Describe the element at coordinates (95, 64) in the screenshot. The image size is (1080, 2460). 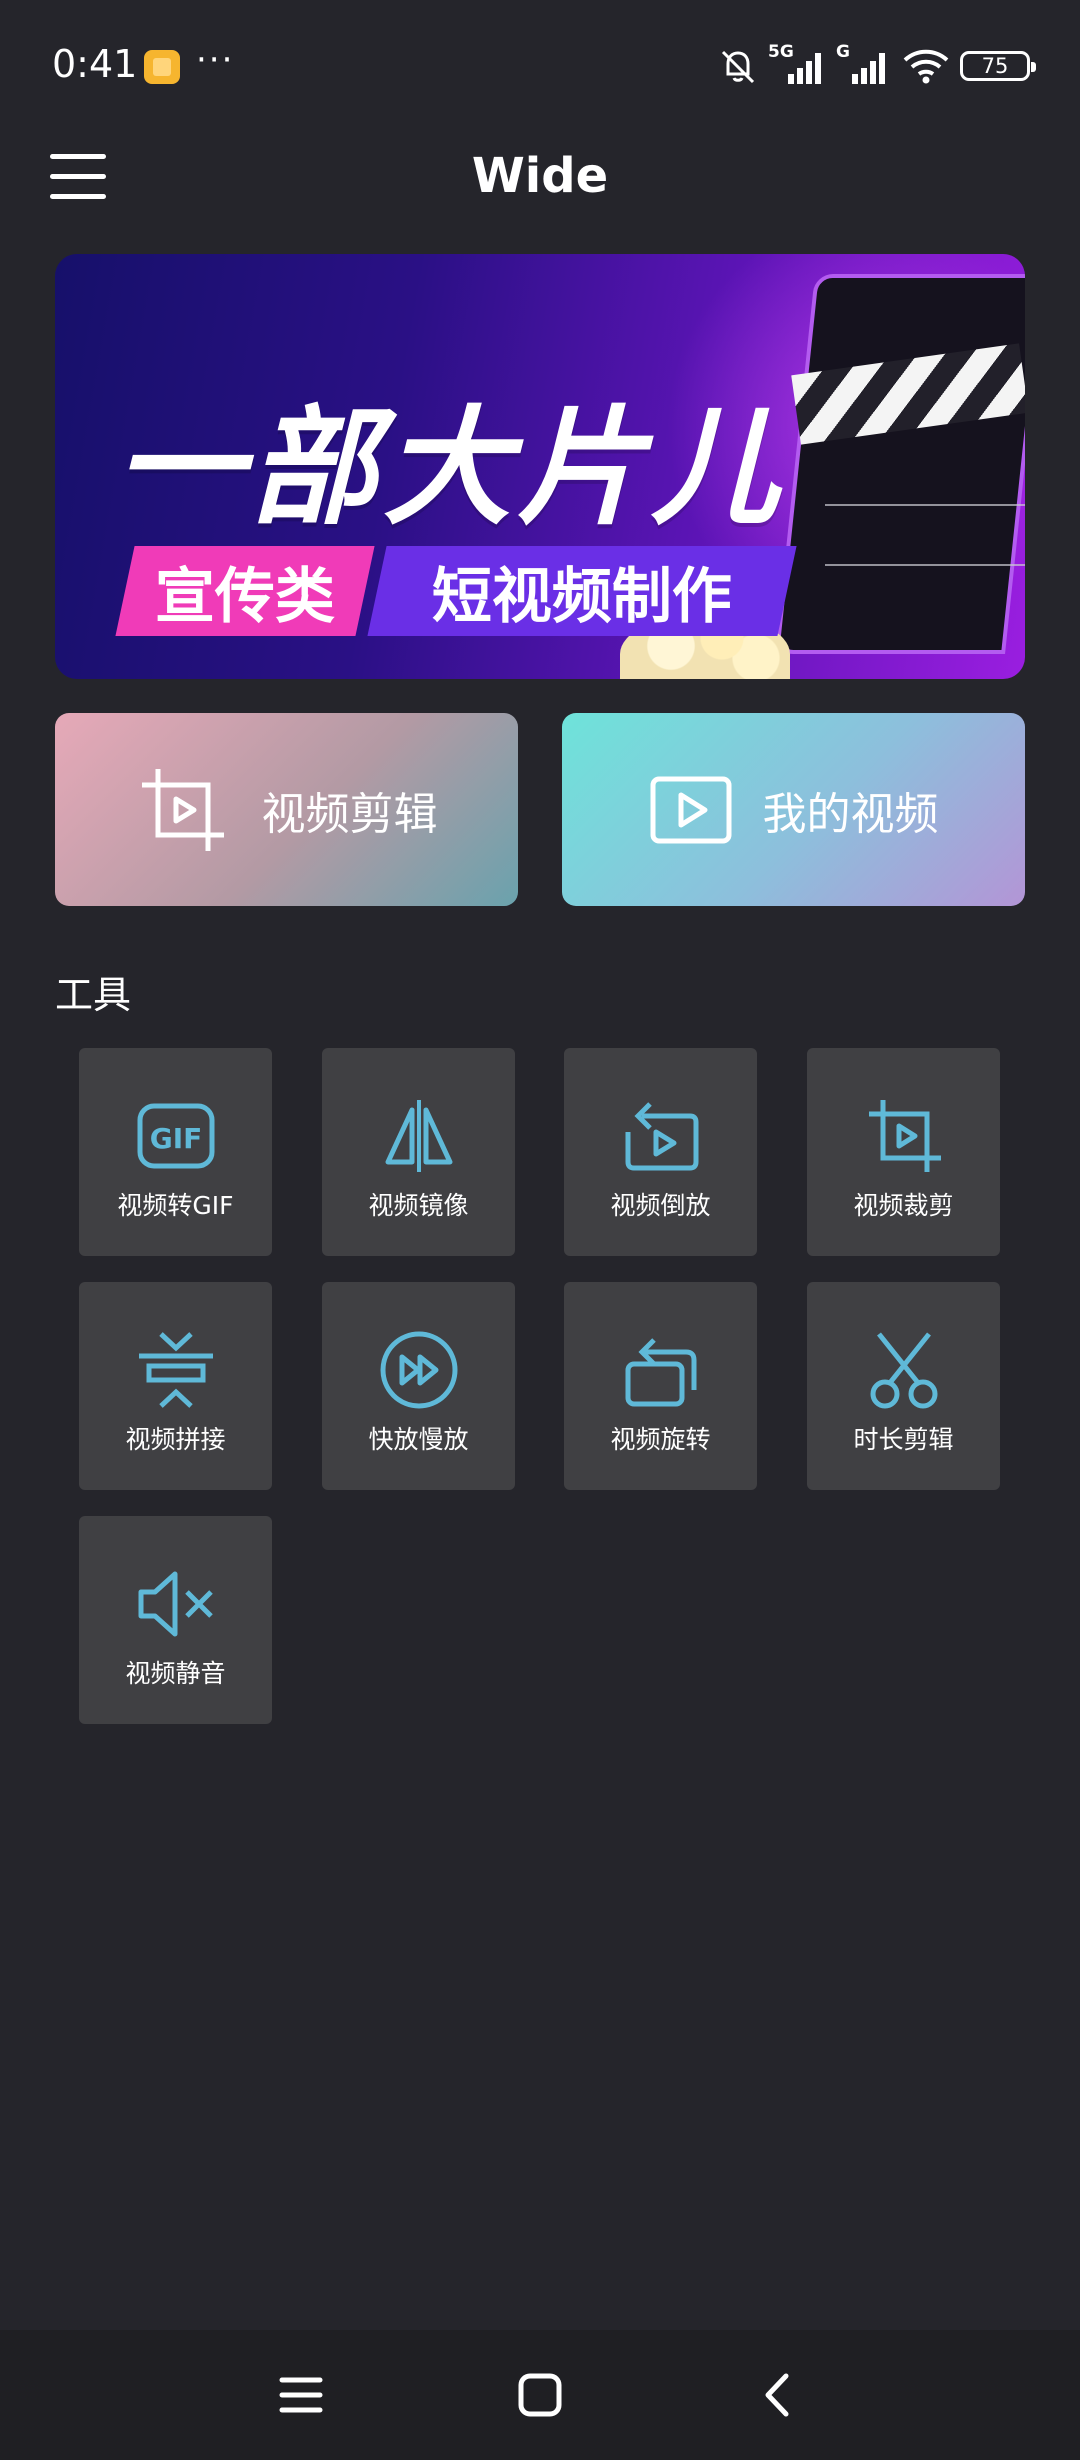
I see `status-time: 0:41` at that location.